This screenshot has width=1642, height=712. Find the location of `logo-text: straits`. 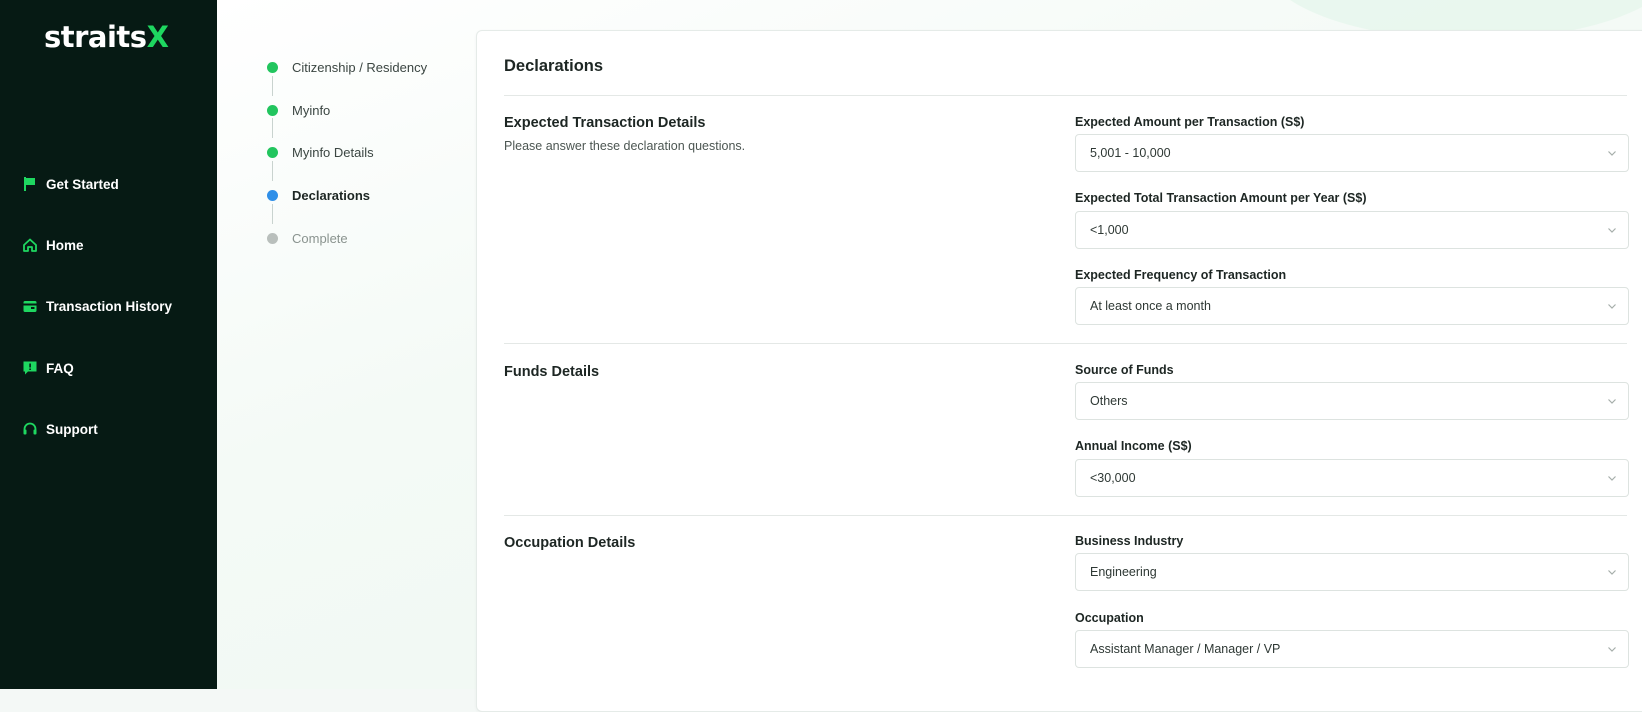

logo-text: straits is located at coordinates (95, 37).